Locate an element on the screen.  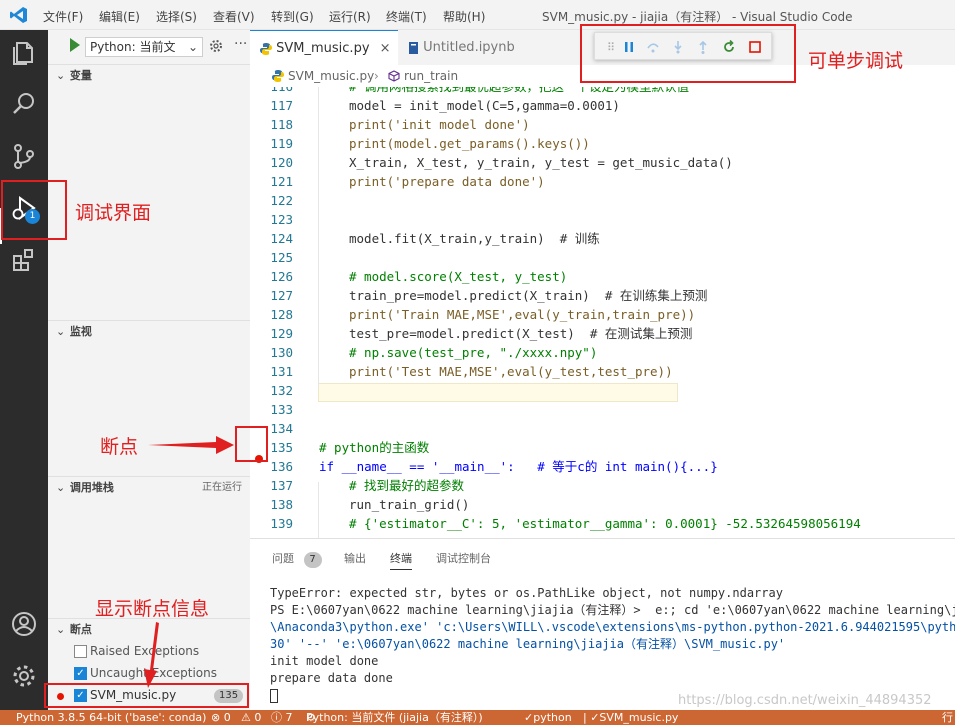
code-line: 118 print('init model done') is located at coordinates (602, 124).